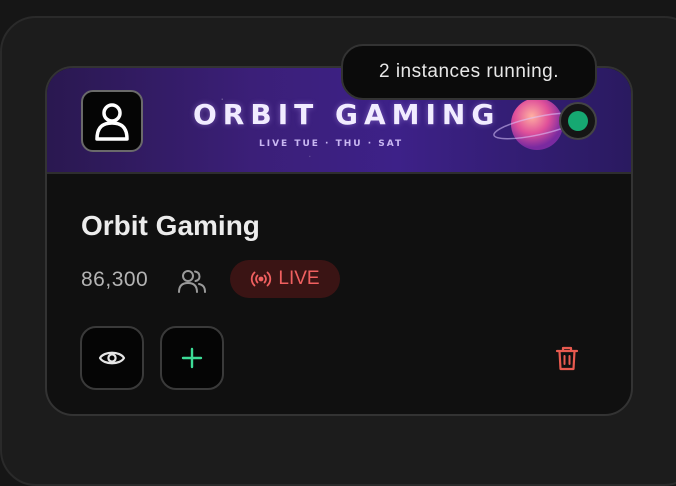  What do you see at coordinates (347, 114) in the screenshot?
I see `banner-title: ORBIT GAMING` at bounding box center [347, 114].